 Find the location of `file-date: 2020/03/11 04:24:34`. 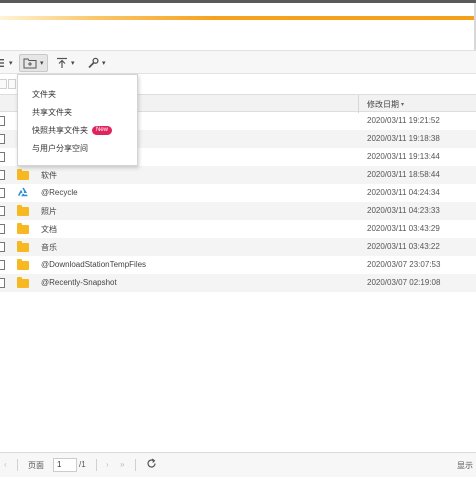

file-date: 2020/03/11 04:24:34 is located at coordinates (403, 192).